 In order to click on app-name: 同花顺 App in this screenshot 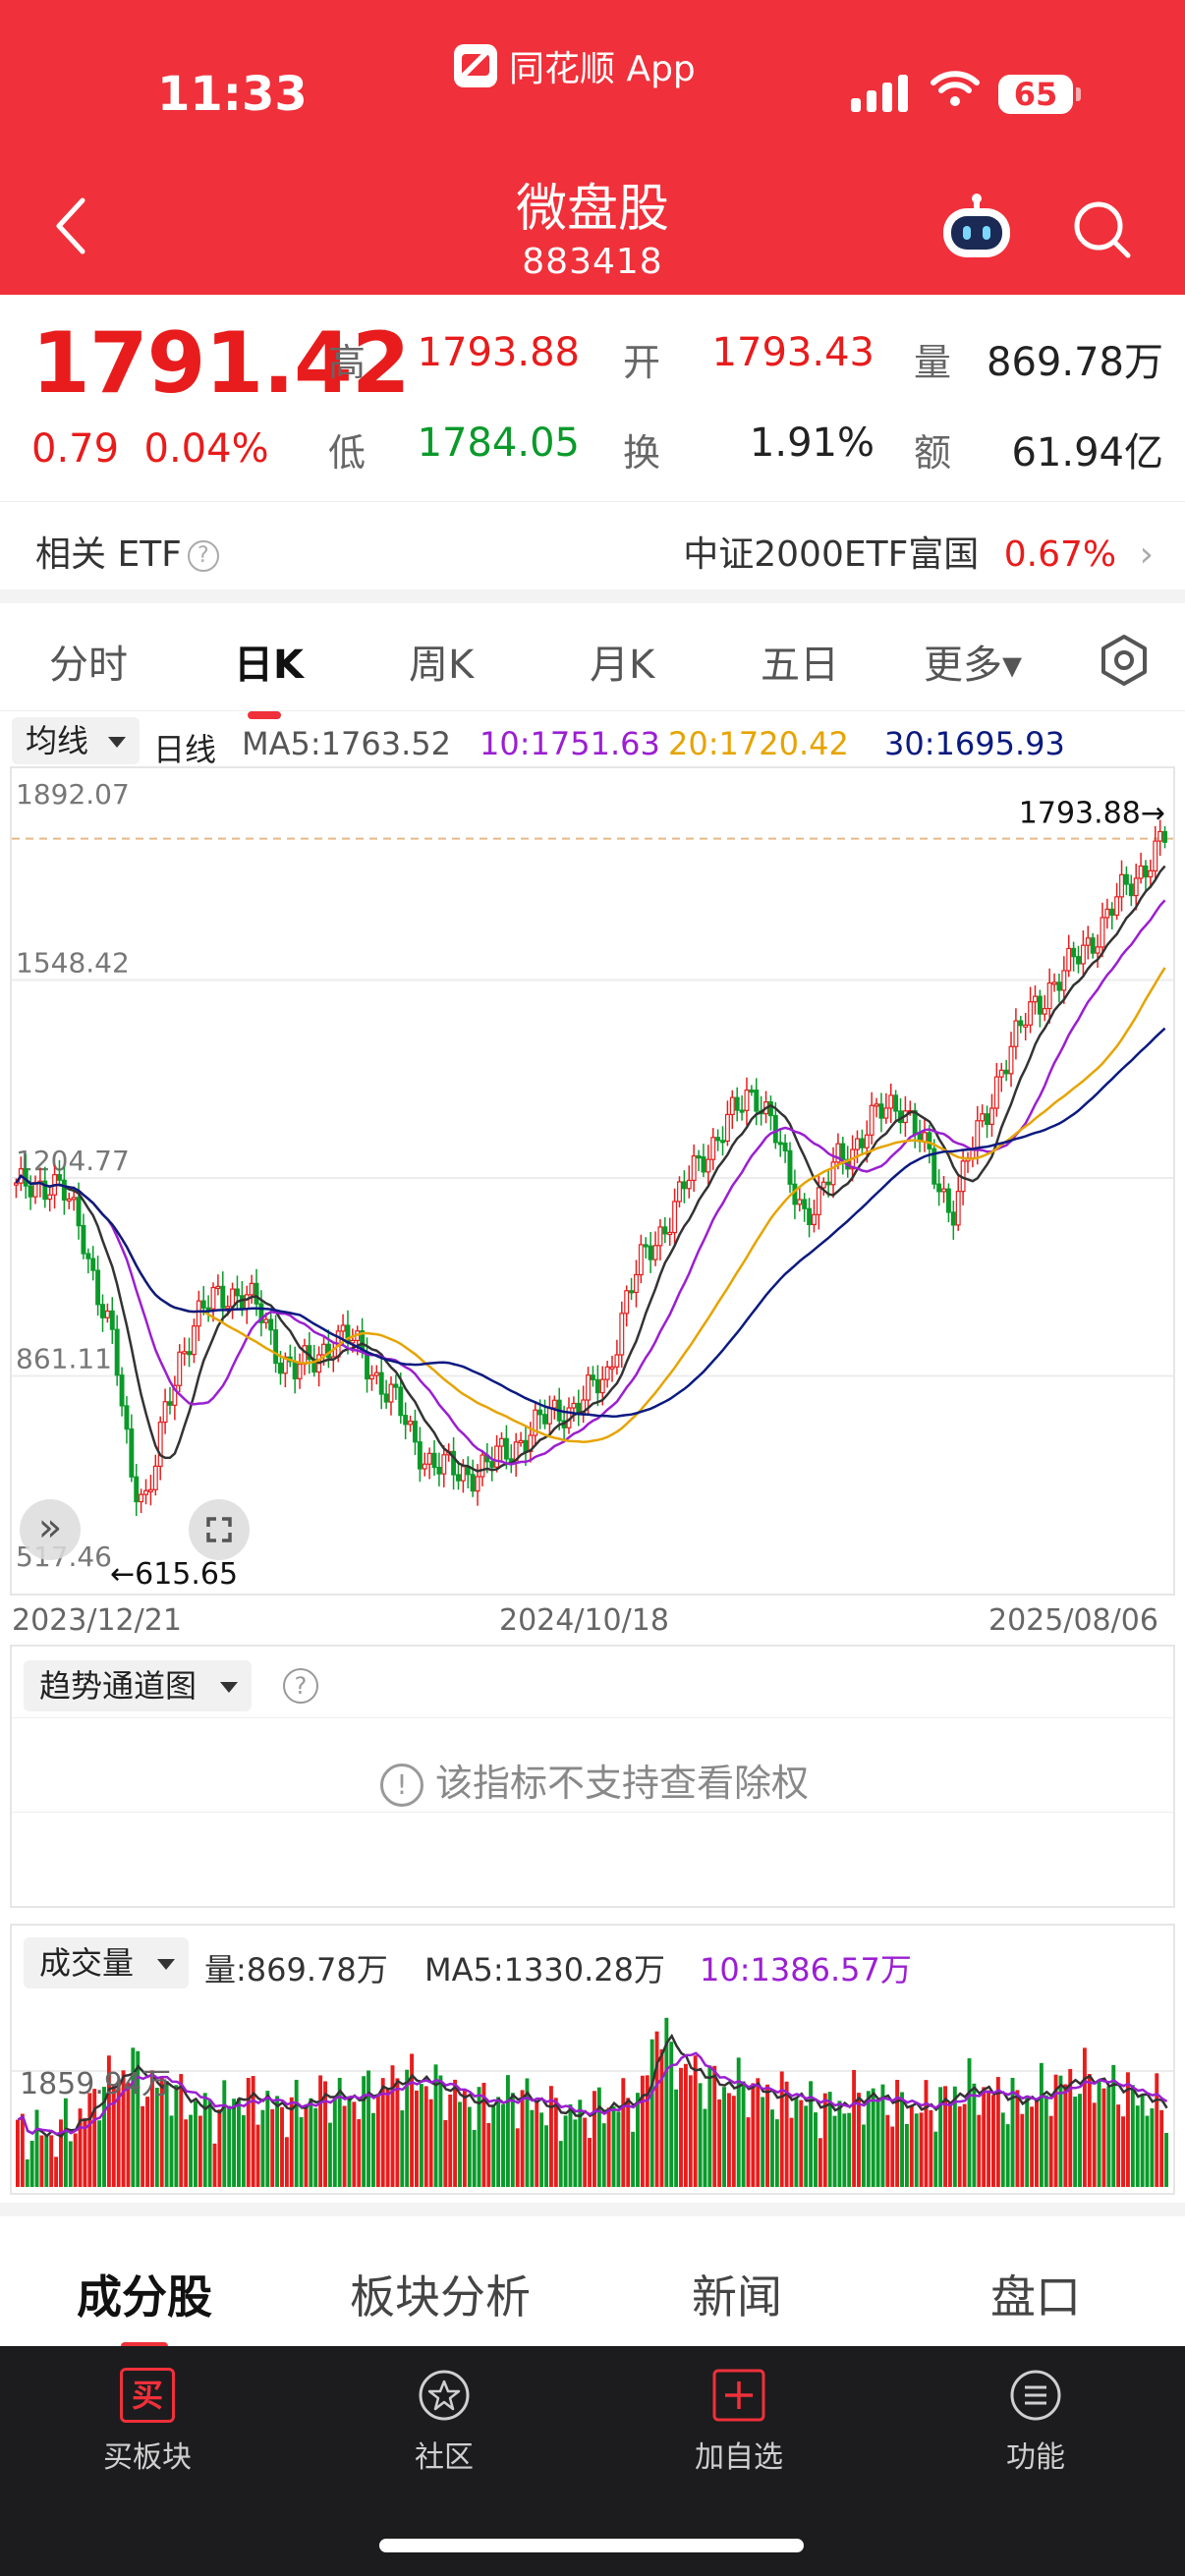, I will do `click(602, 69)`.